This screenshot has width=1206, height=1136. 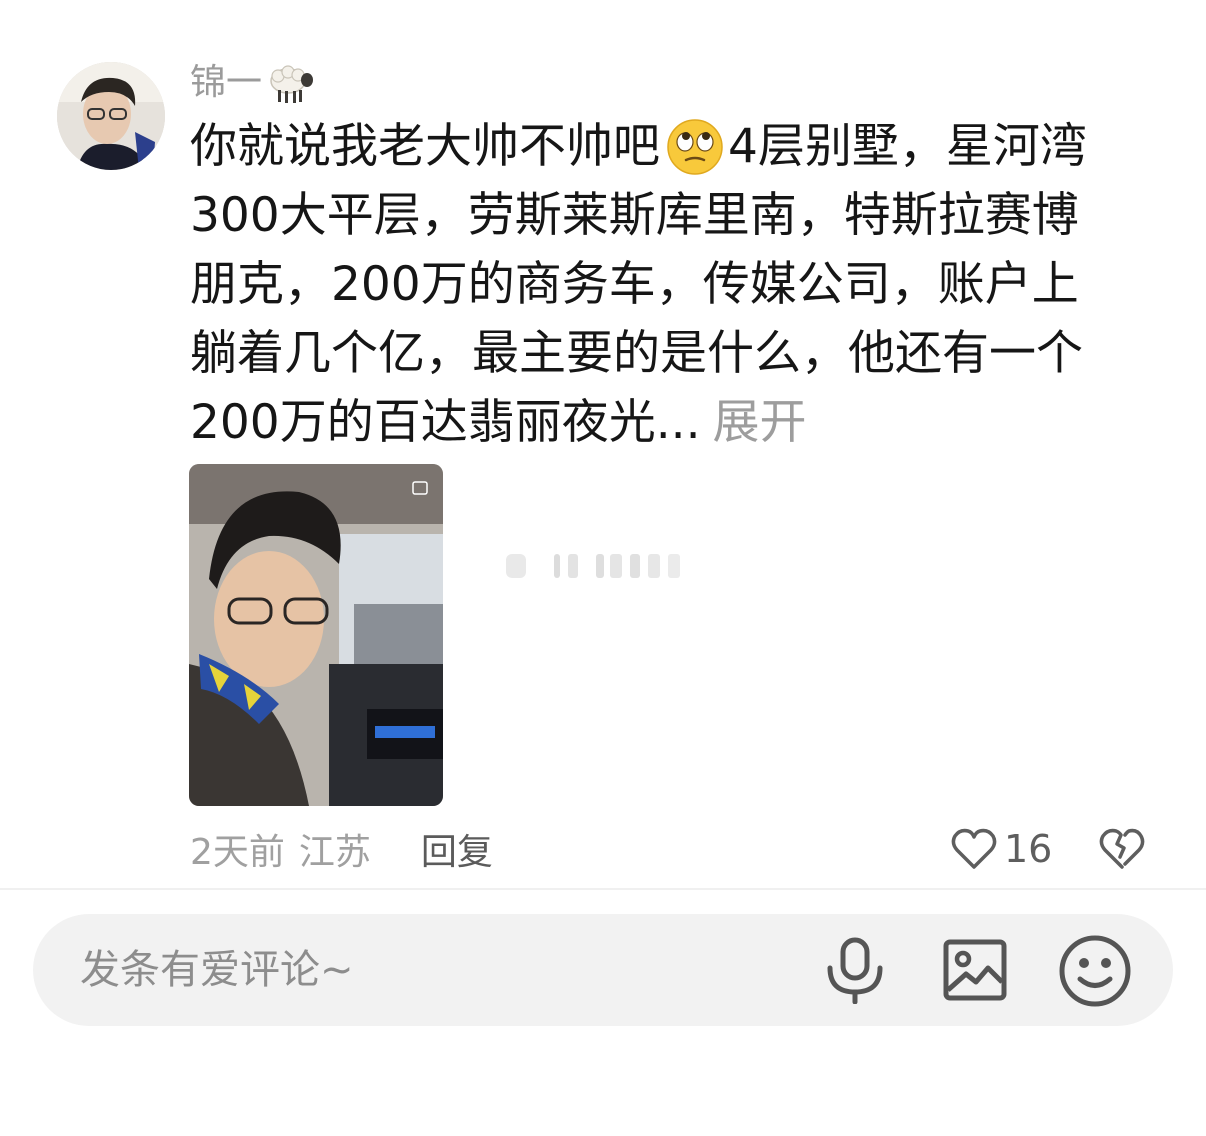 What do you see at coordinates (695, 146) in the screenshot?
I see `eye-roll-emoji-icon` at bounding box center [695, 146].